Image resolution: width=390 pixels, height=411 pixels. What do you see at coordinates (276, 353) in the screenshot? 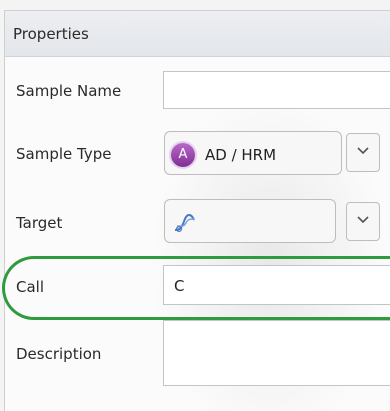
I see `description-input` at bounding box center [276, 353].